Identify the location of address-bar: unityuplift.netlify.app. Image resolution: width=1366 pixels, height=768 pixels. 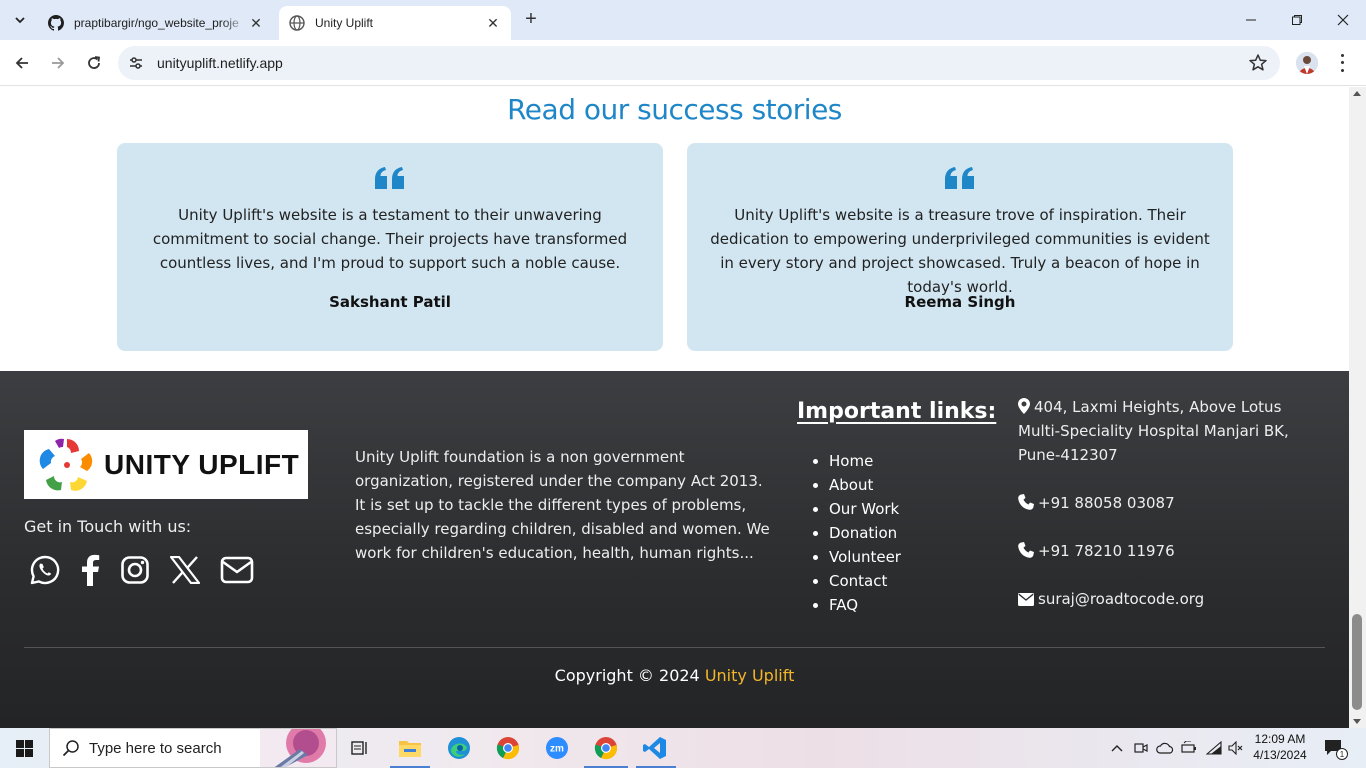
(699, 63).